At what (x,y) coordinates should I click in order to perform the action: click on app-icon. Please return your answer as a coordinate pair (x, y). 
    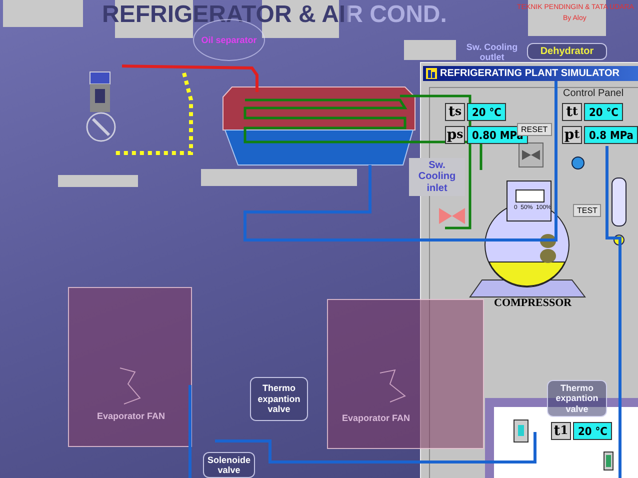
    Looking at the image, I should click on (431, 73).